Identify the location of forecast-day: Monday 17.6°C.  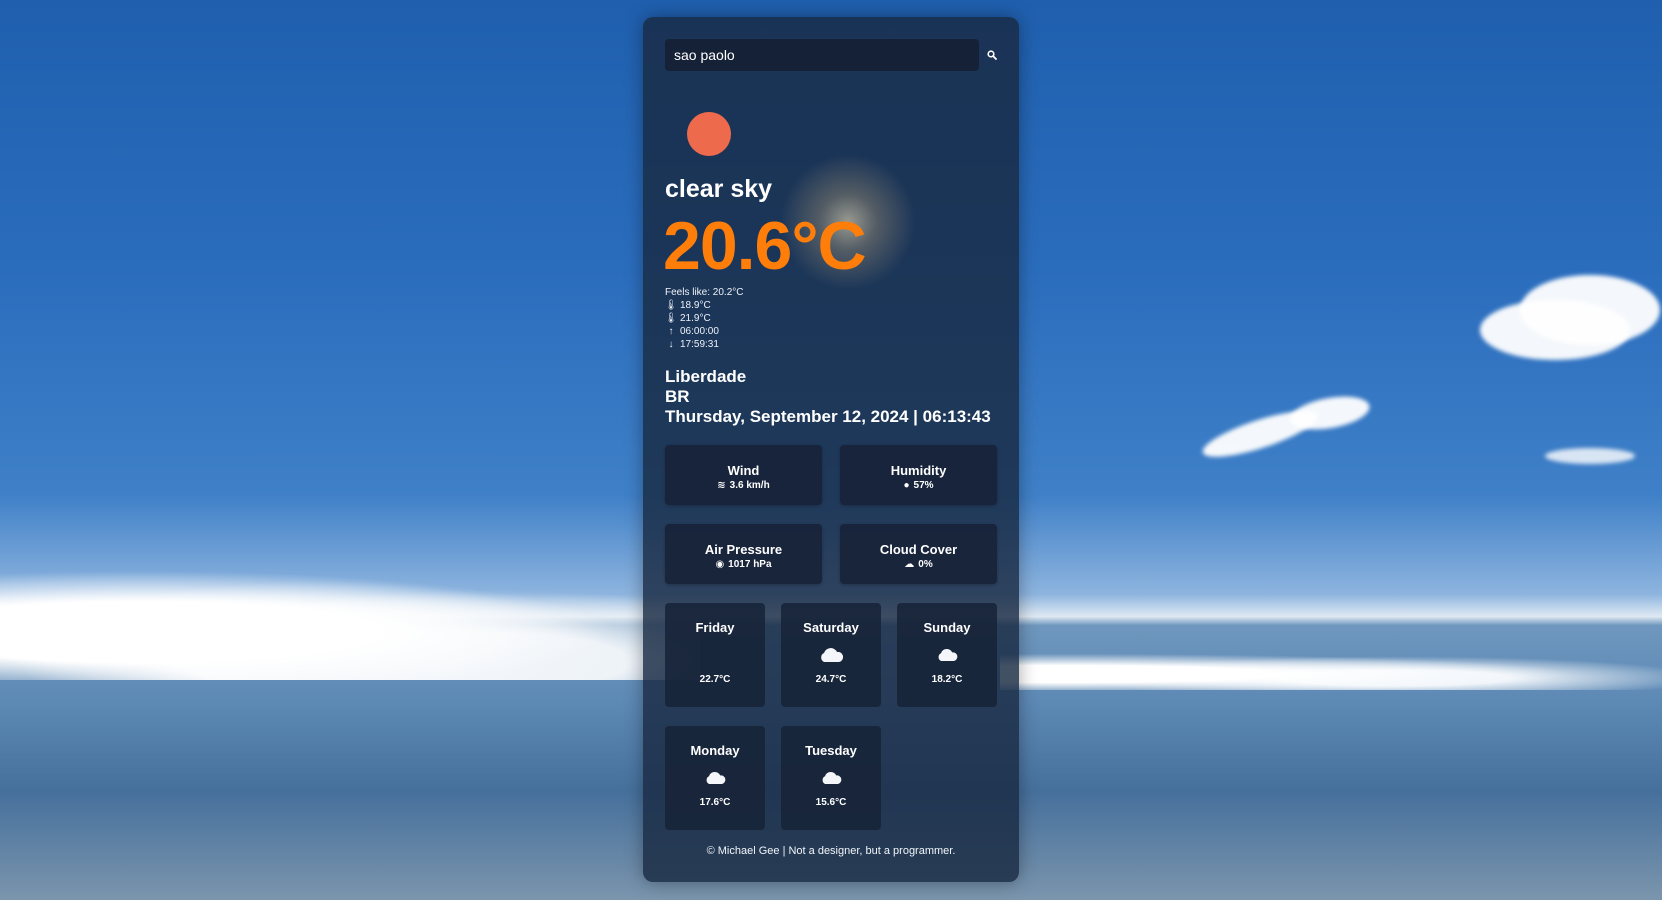
(715, 778).